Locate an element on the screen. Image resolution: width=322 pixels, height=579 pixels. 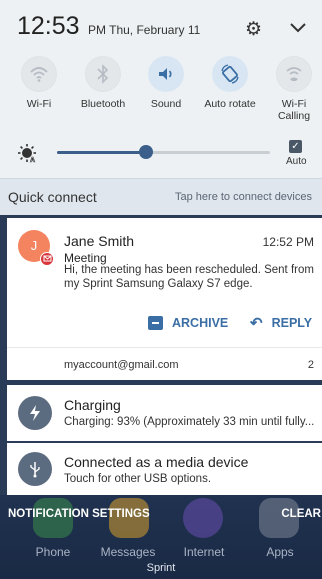
quick-setting-label: Auto rotate is located at coordinates (230, 104).